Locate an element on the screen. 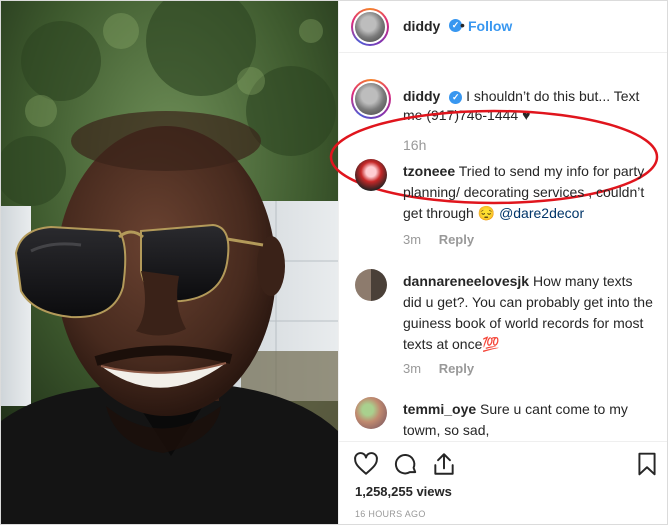 This screenshot has height=525, width=668. heart-outline-icon is located at coordinates (366, 464).